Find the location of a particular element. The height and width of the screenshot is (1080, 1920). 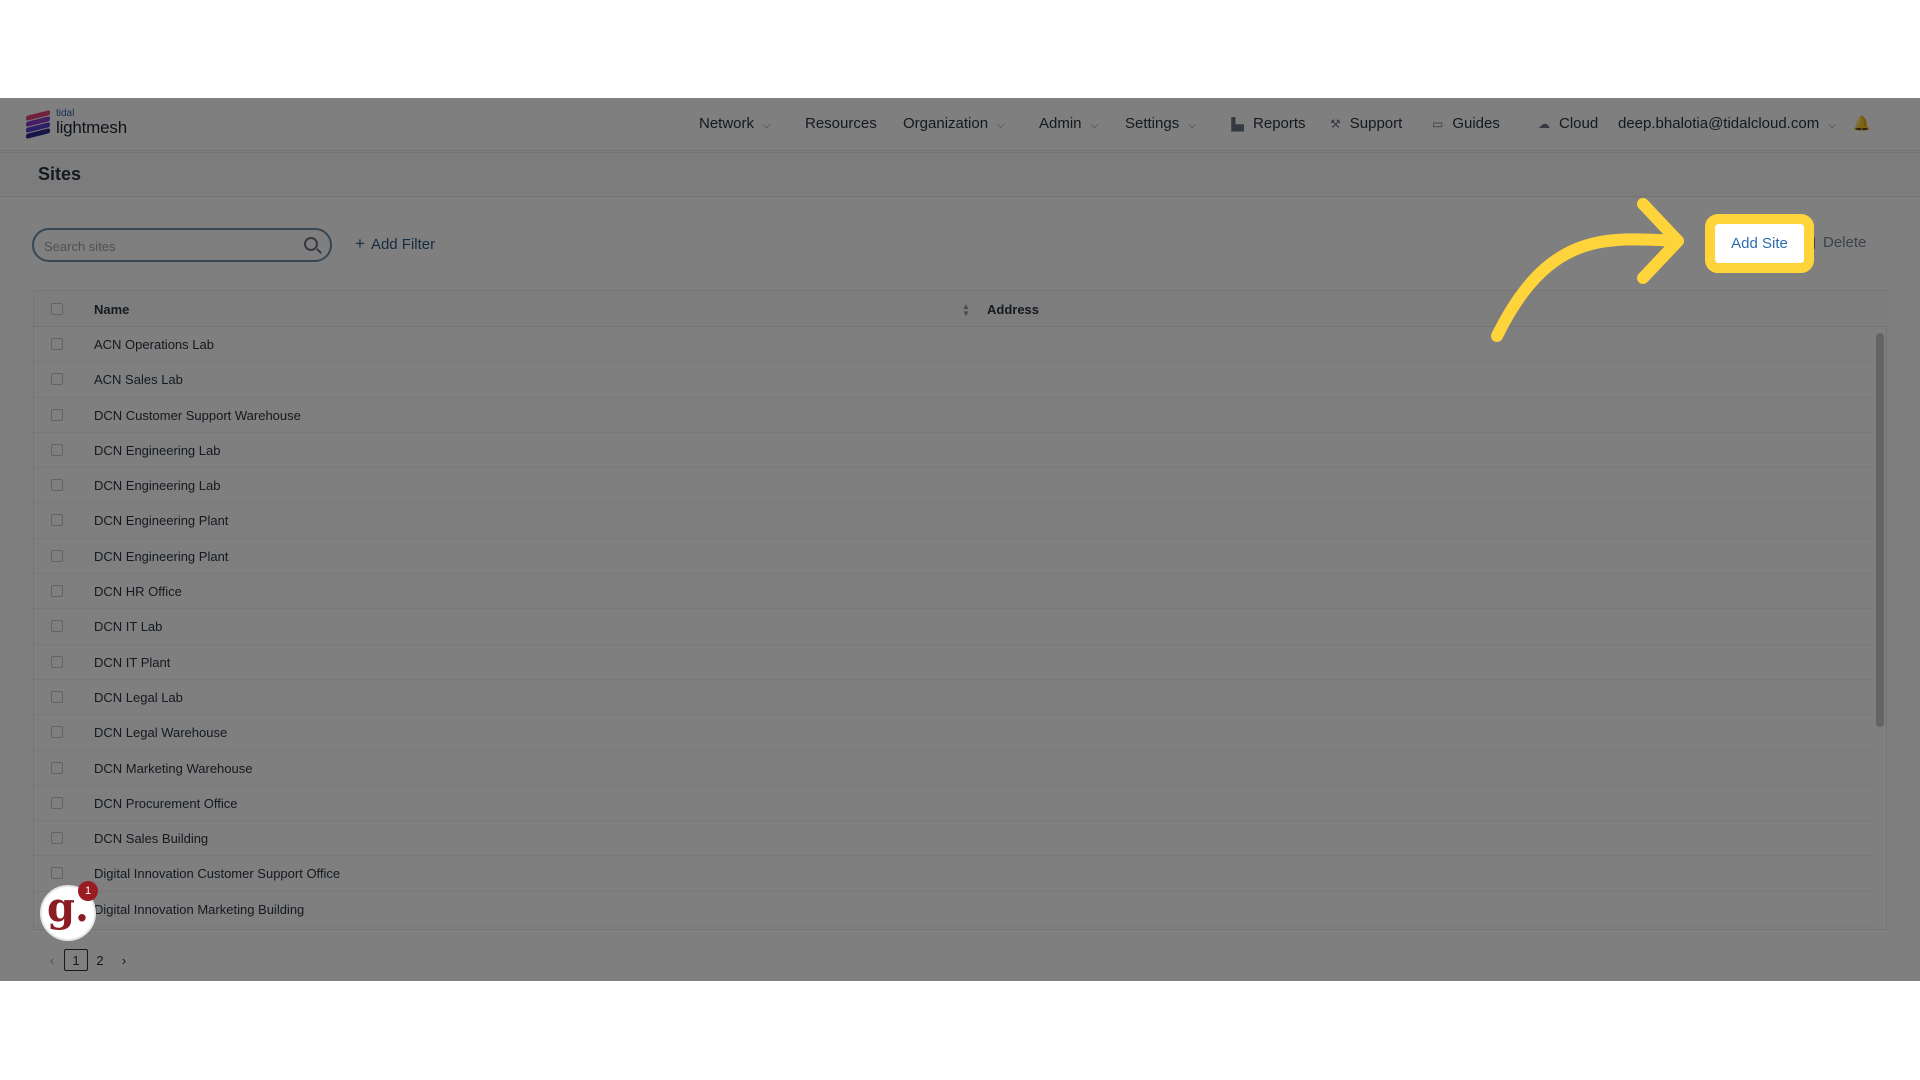

table-row: DCN Procurement Office is located at coordinates (954, 804).